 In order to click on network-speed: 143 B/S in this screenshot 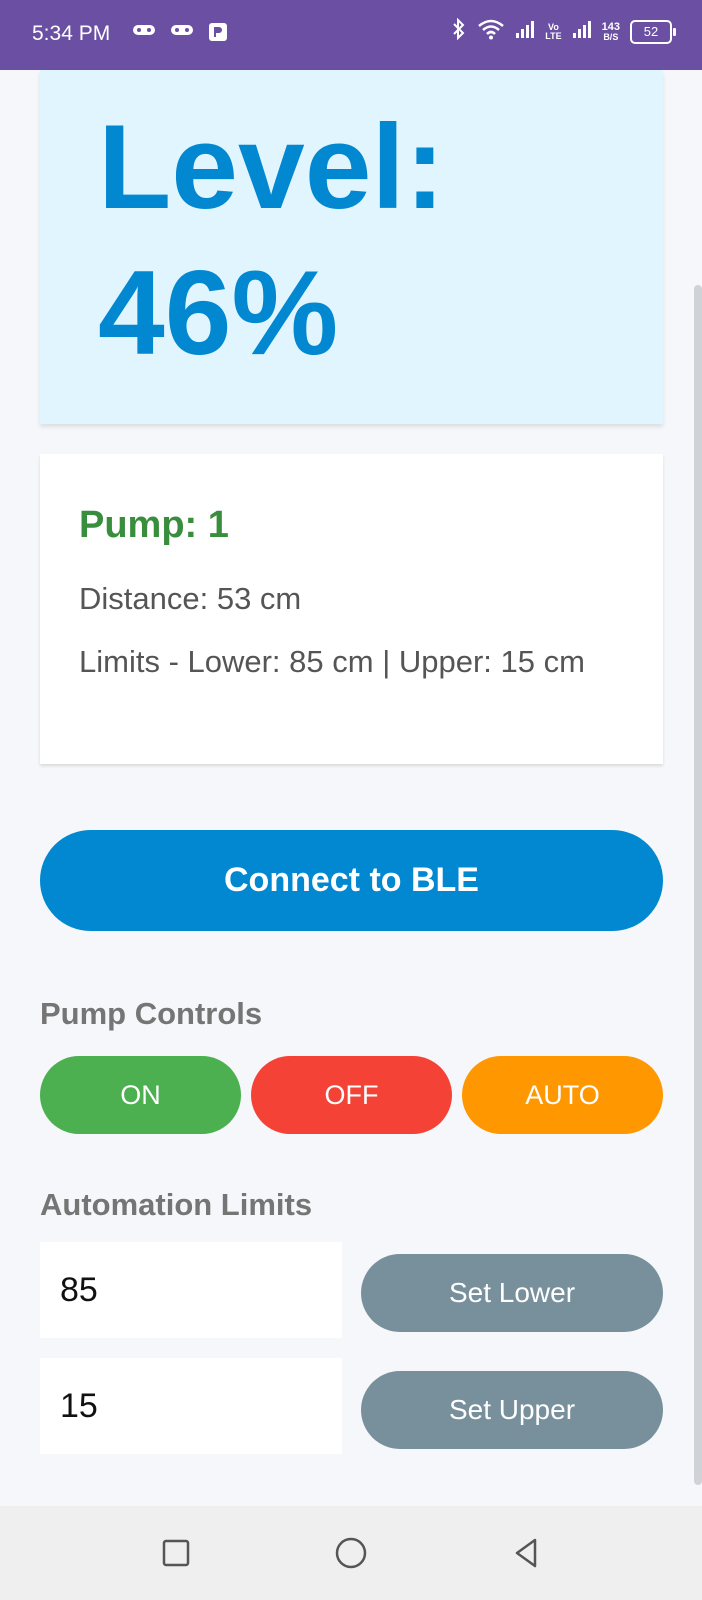, I will do `click(610, 31)`.